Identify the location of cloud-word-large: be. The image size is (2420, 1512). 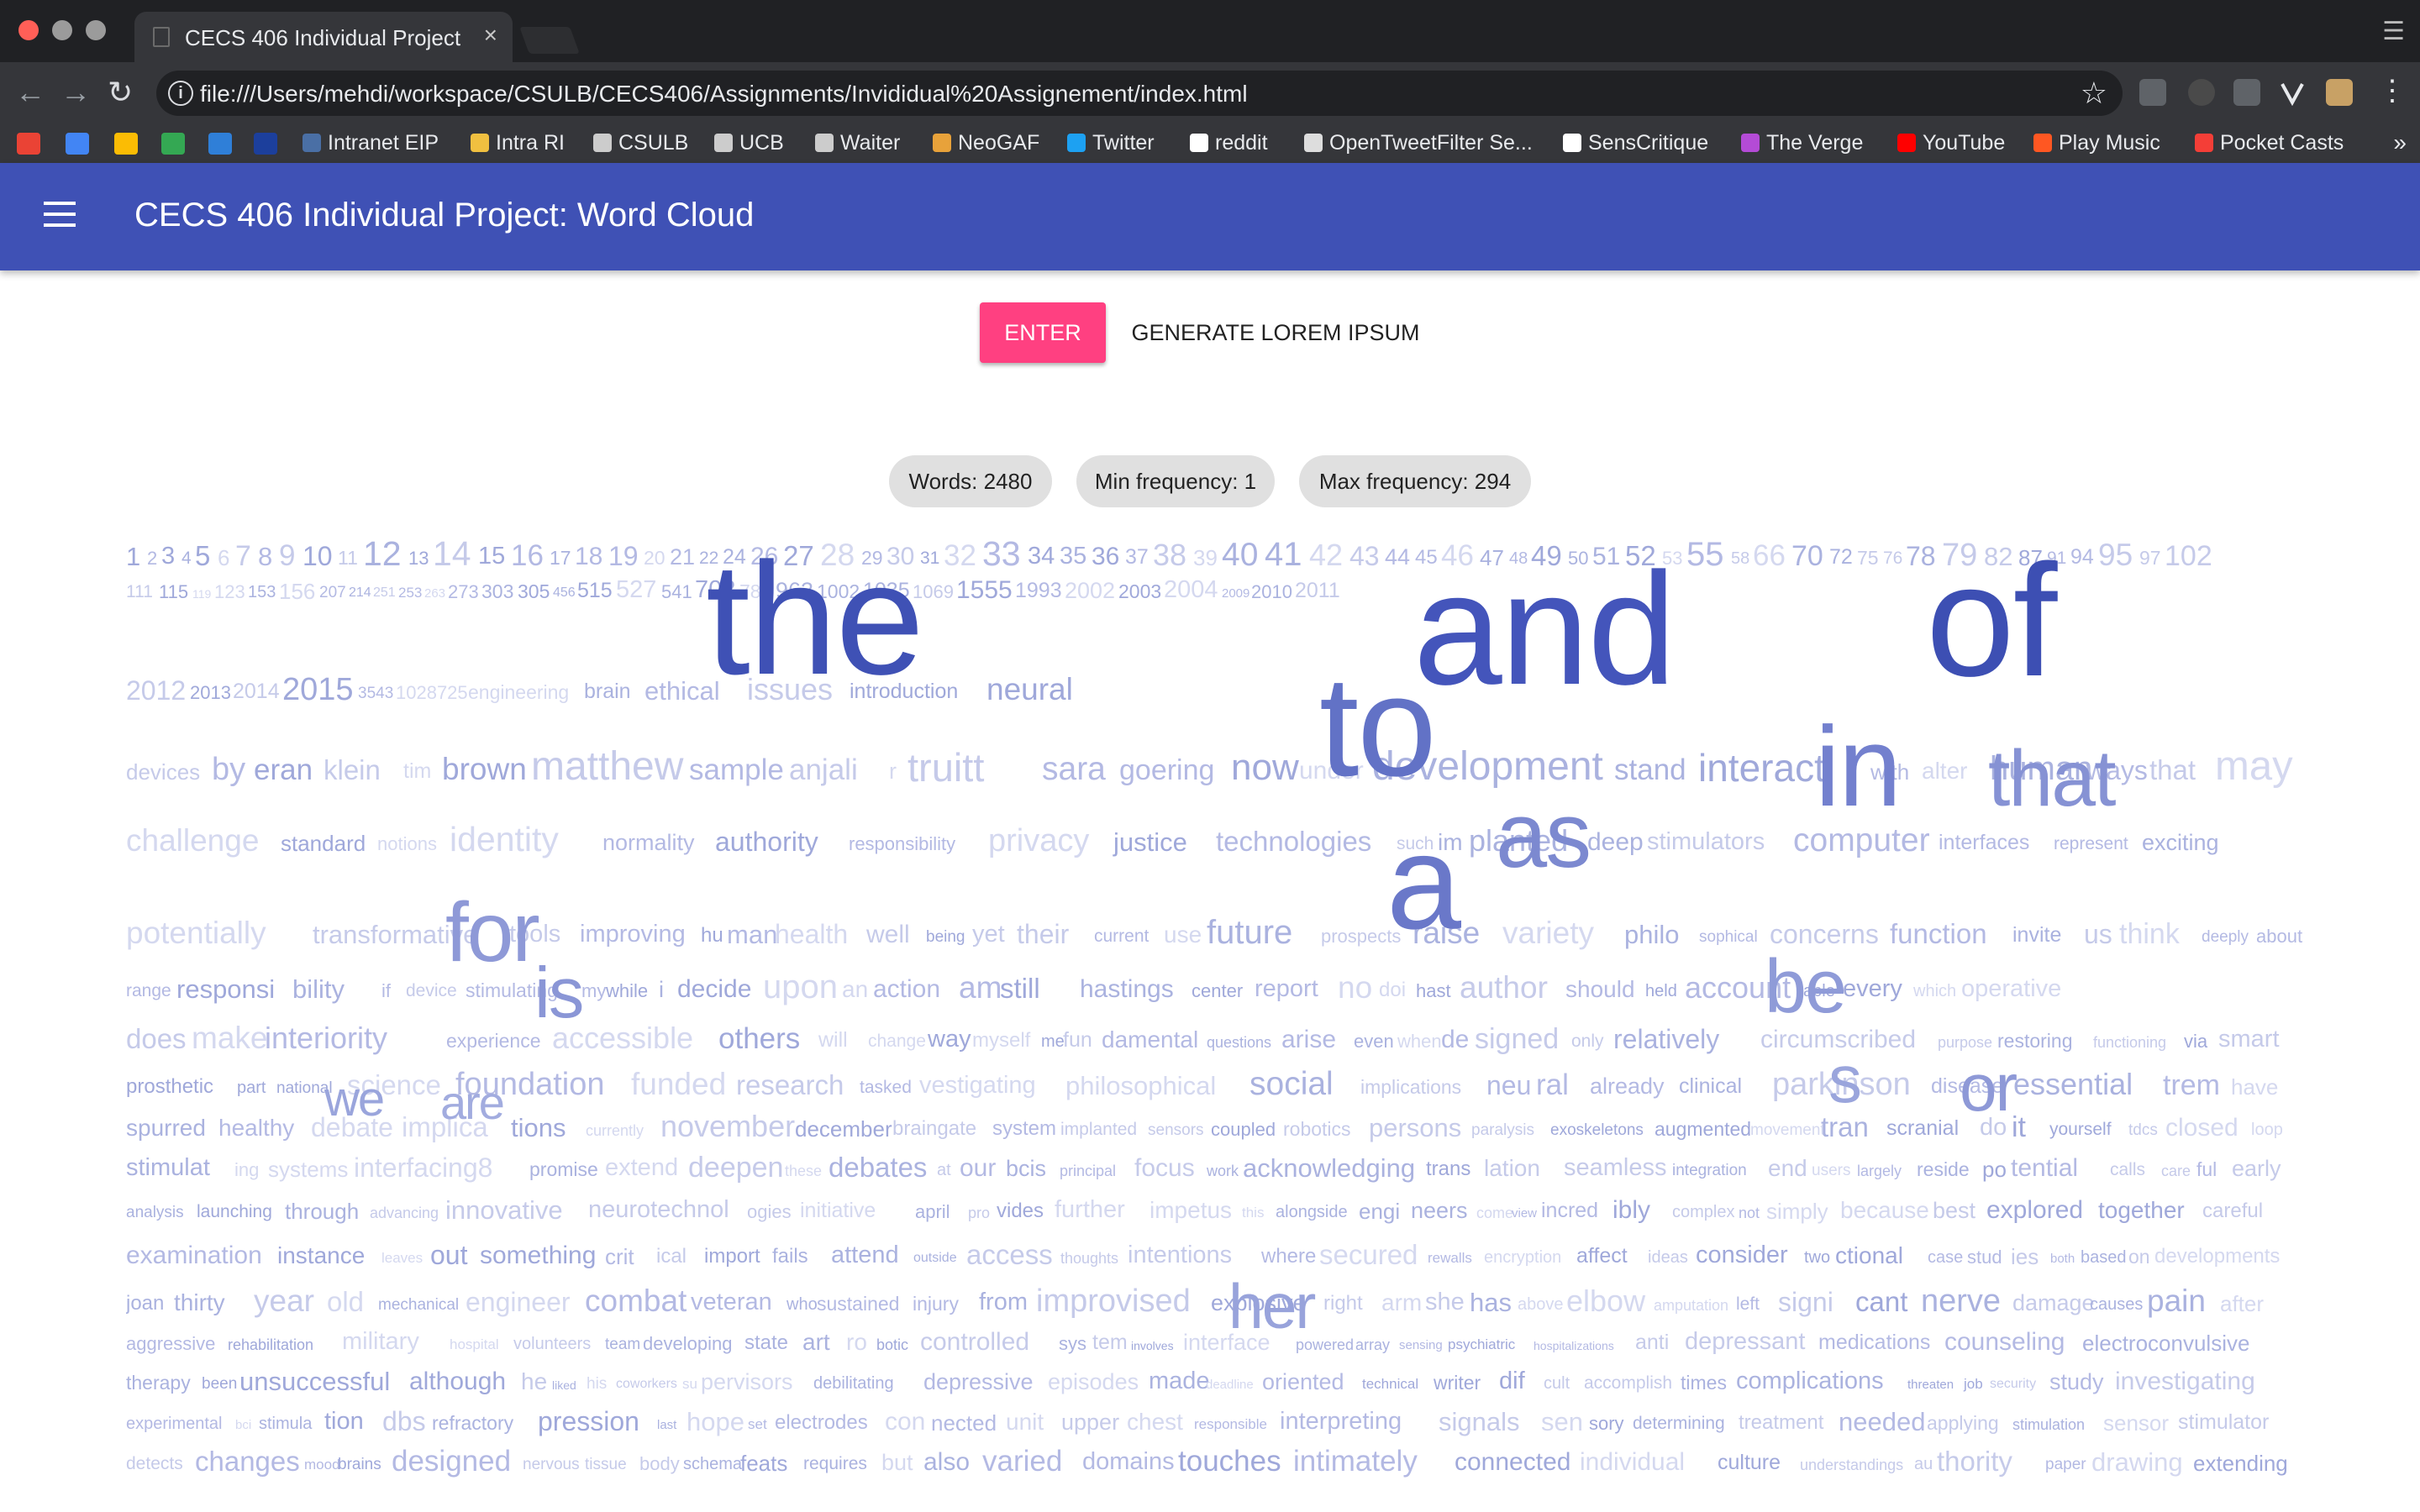
(1806, 987).